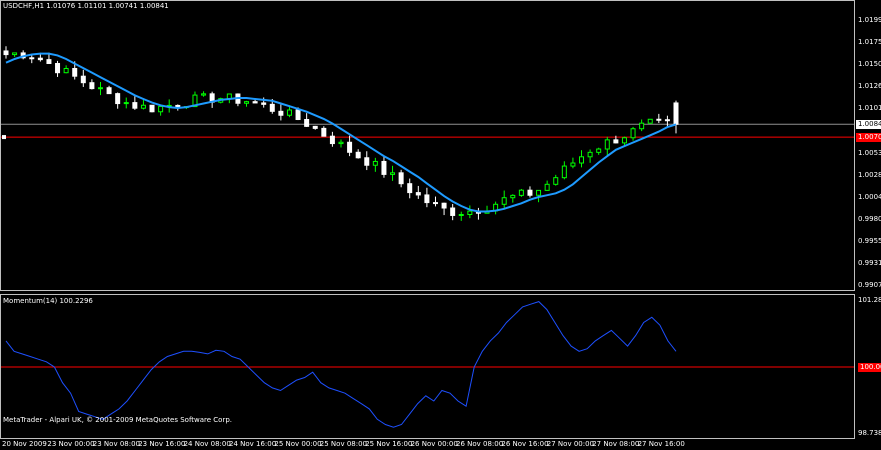  I want to click on time-tick-label: 23 Nov 08:00, so click(116, 444).